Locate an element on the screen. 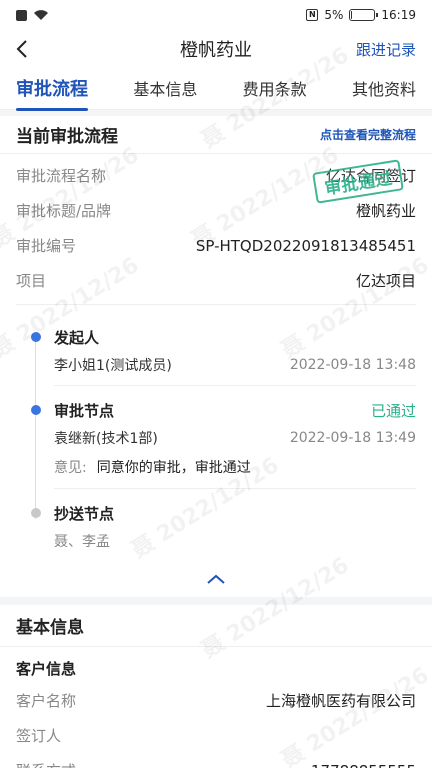  opinion-text: 同意你的审批，审批通过 is located at coordinates (173, 468).